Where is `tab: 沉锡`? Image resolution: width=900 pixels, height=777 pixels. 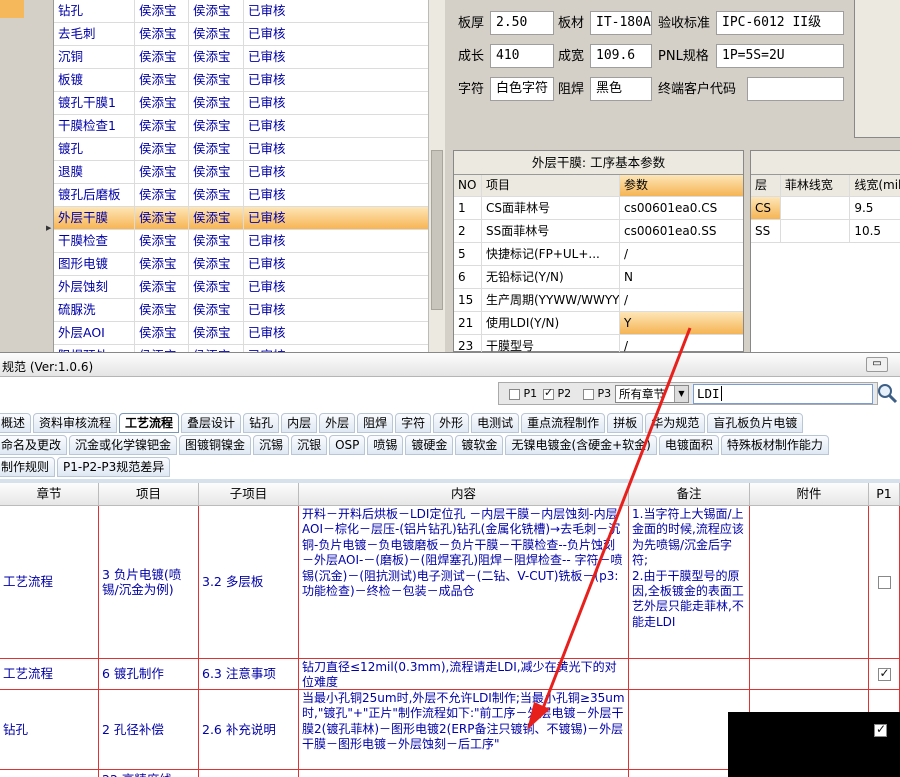
tab: 沉锡 is located at coordinates (271, 445).